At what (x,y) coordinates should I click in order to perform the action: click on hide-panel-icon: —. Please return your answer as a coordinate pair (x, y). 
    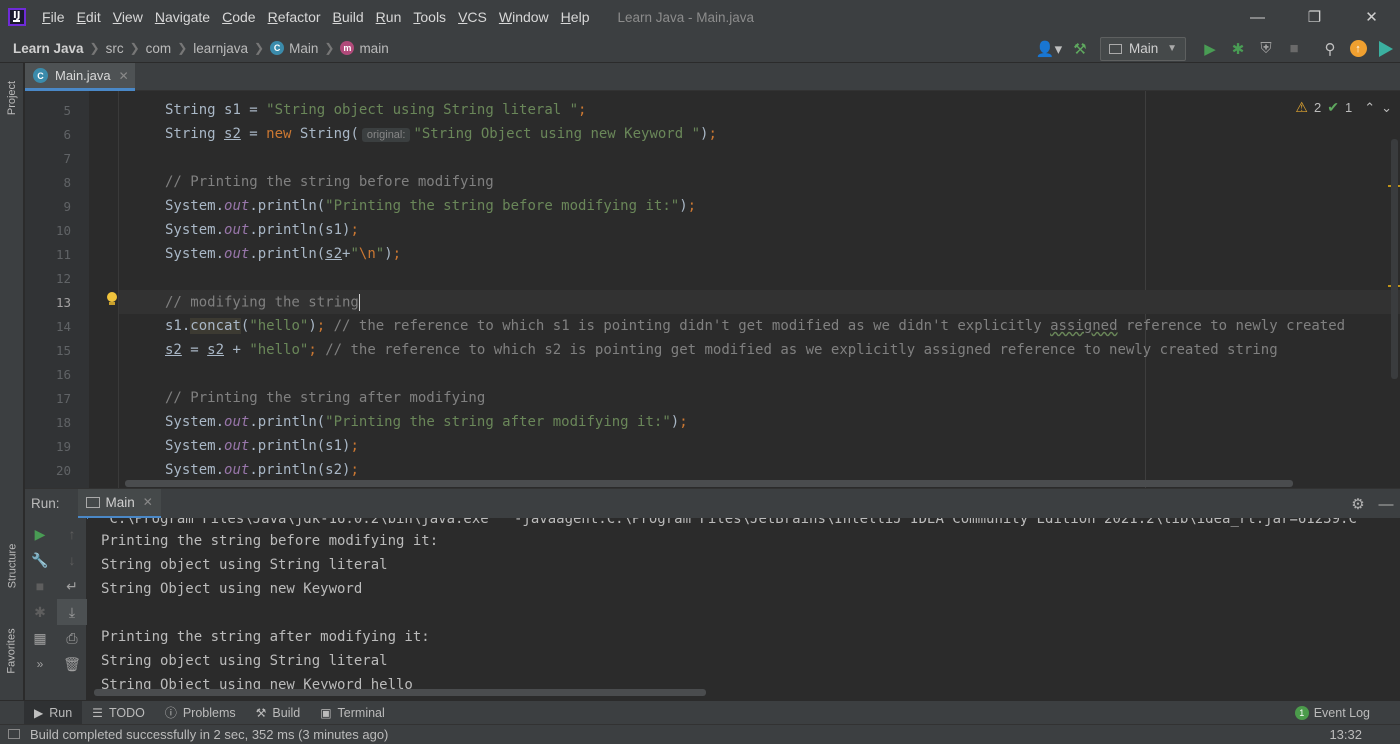
    Looking at the image, I should click on (1386, 504).